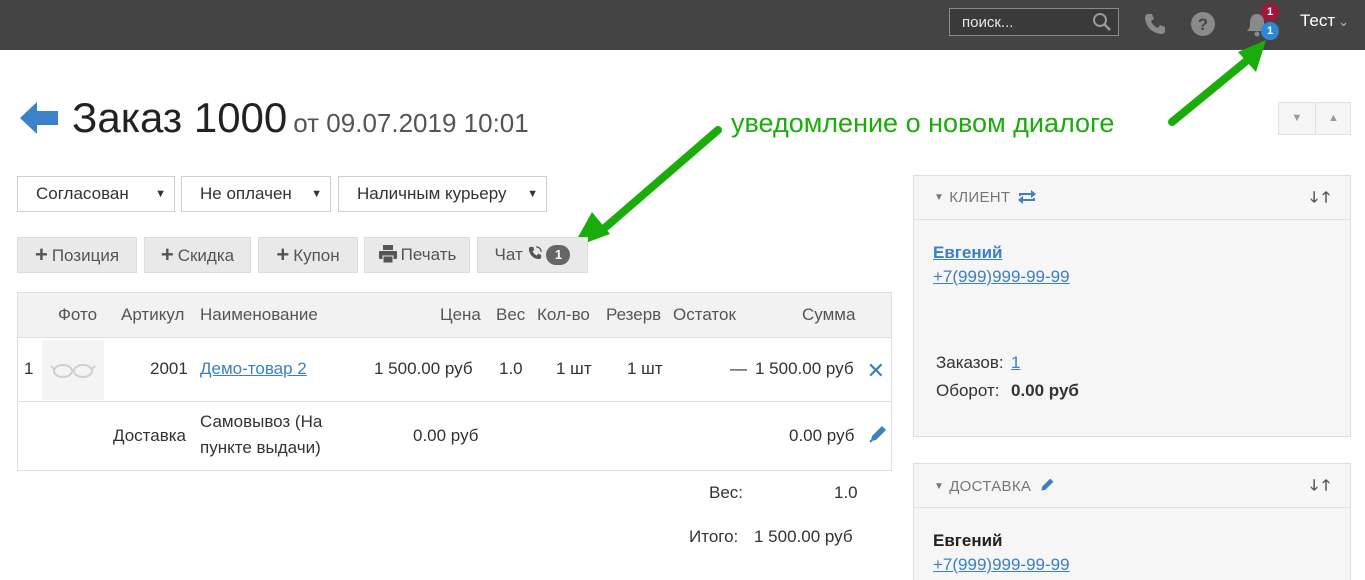  Describe the element at coordinates (968, 253) in the screenshot. I see `client-name-link: Евгений` at that location.